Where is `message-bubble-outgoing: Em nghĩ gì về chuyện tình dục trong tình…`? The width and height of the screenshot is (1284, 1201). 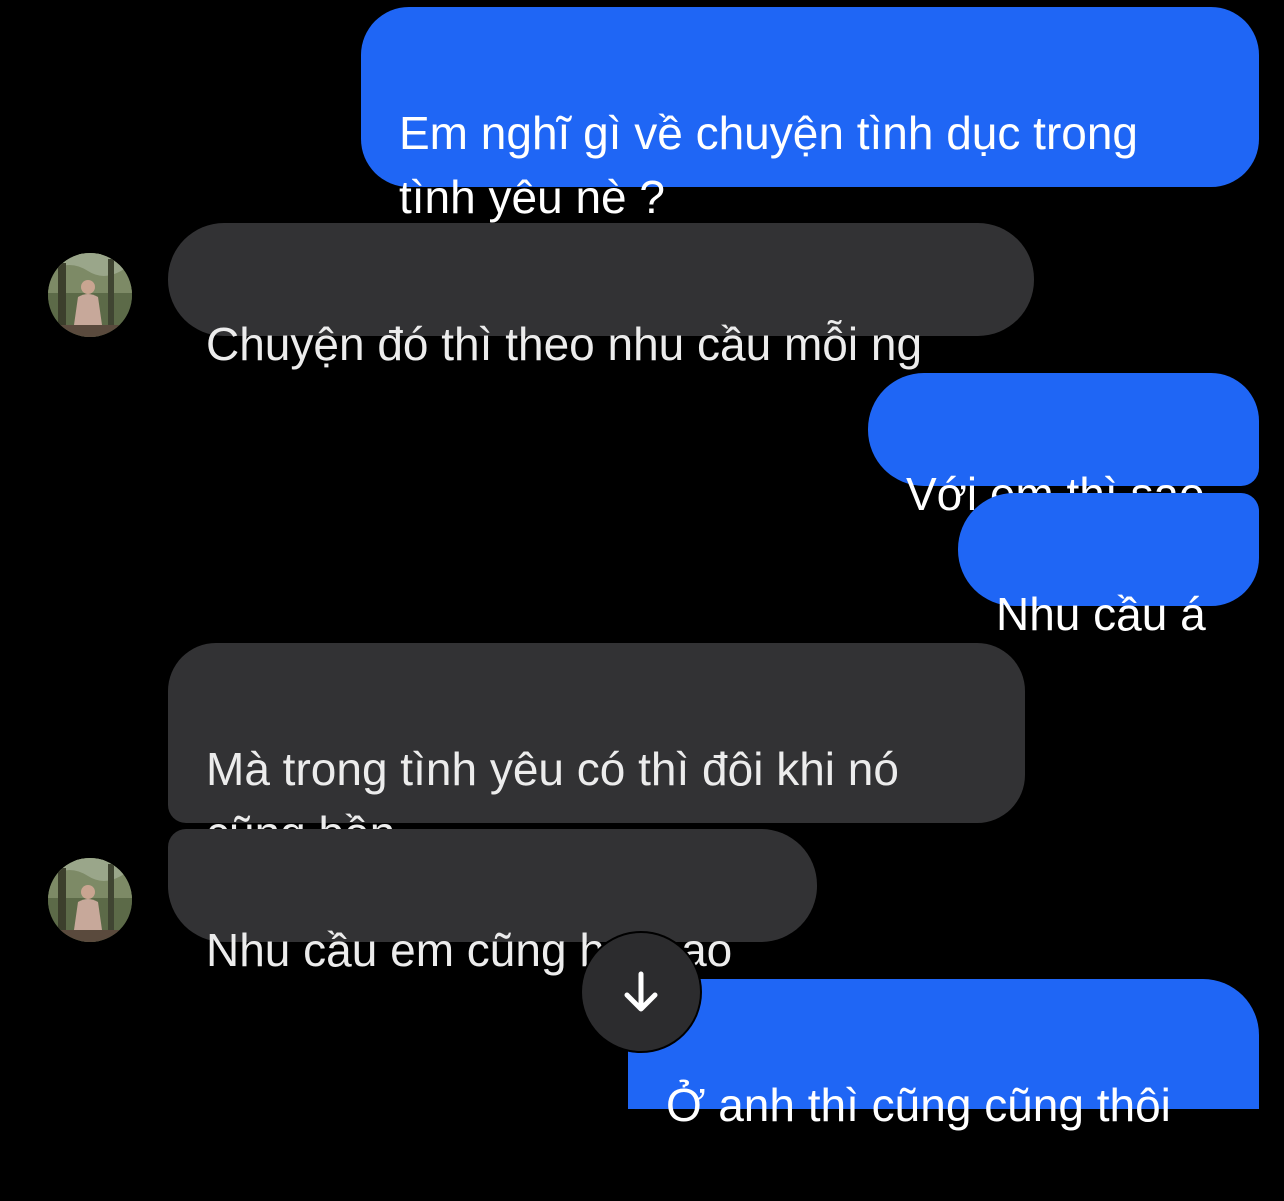
message-bubble-outgoing: Em nghĩ gì về chuyện tình dục trong tình… is located at coordinates (810, 115).